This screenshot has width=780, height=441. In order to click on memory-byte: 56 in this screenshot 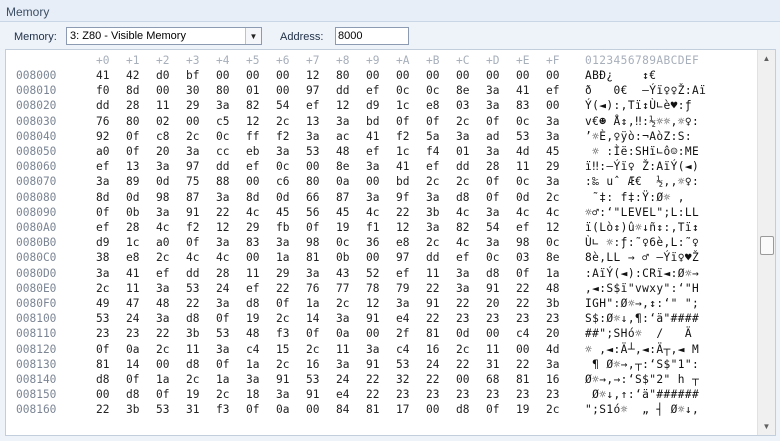, I will do `click(312, 212)`.